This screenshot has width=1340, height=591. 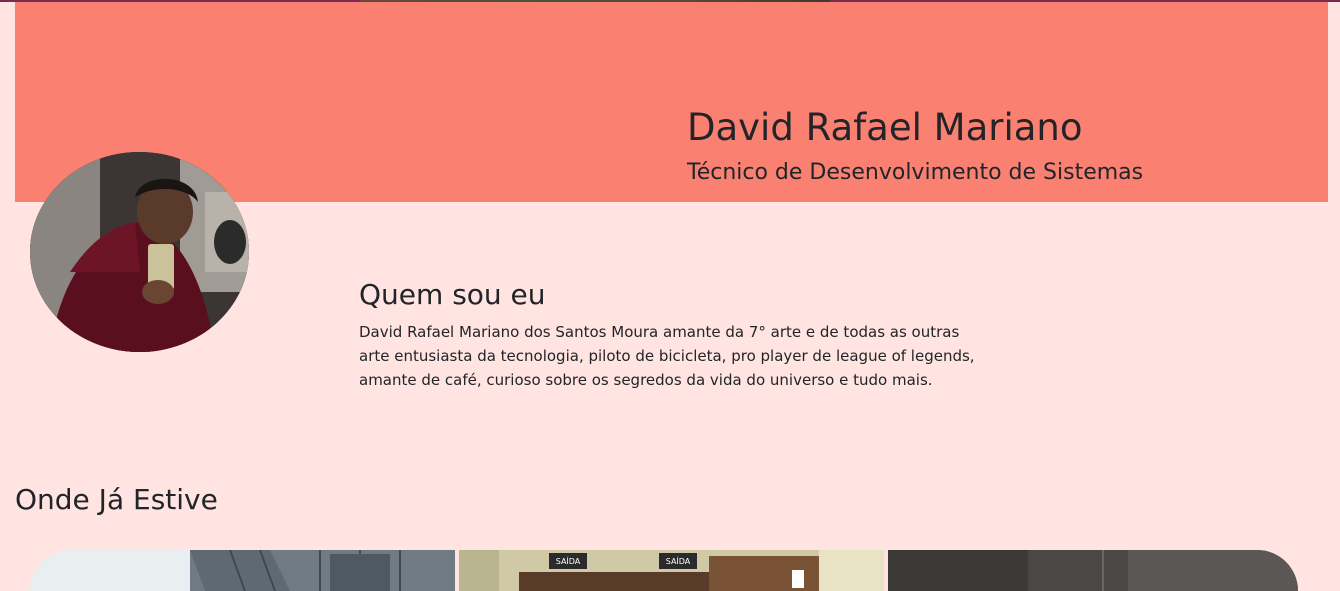 I want to click on exit-sign-left: SAÍDA, so click(x=568, y=560).